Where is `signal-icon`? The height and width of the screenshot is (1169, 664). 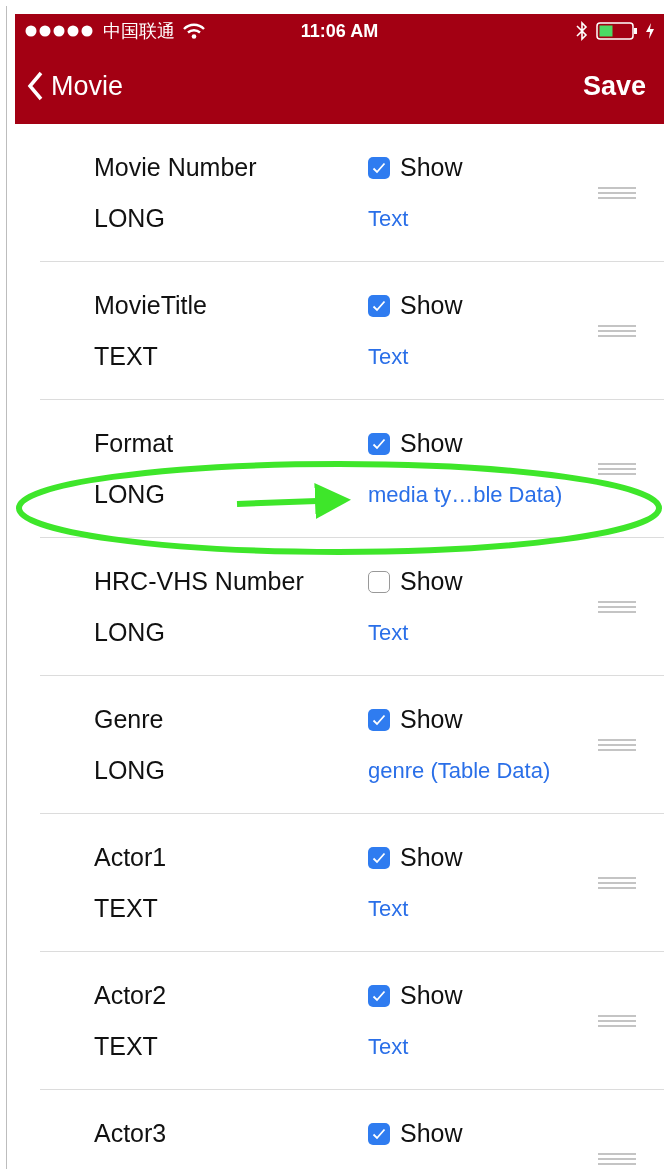
signal-icon is located at coordinates (60, 31).